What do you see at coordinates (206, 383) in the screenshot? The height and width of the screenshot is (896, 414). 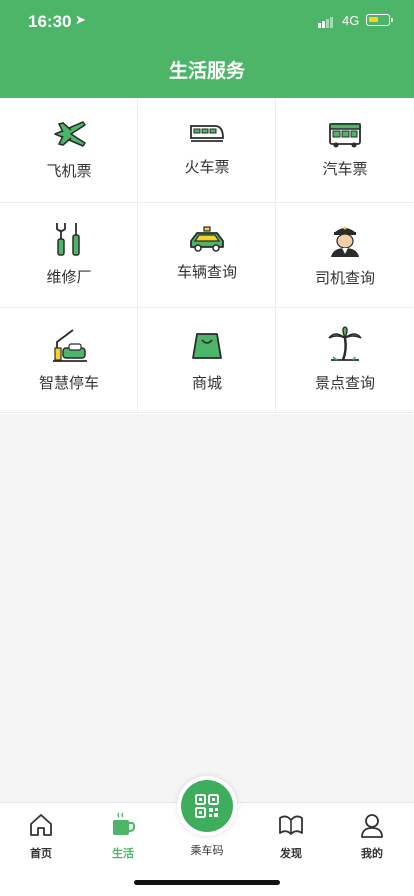 I see `service-label: 商城` at bounding box center [206, 383].